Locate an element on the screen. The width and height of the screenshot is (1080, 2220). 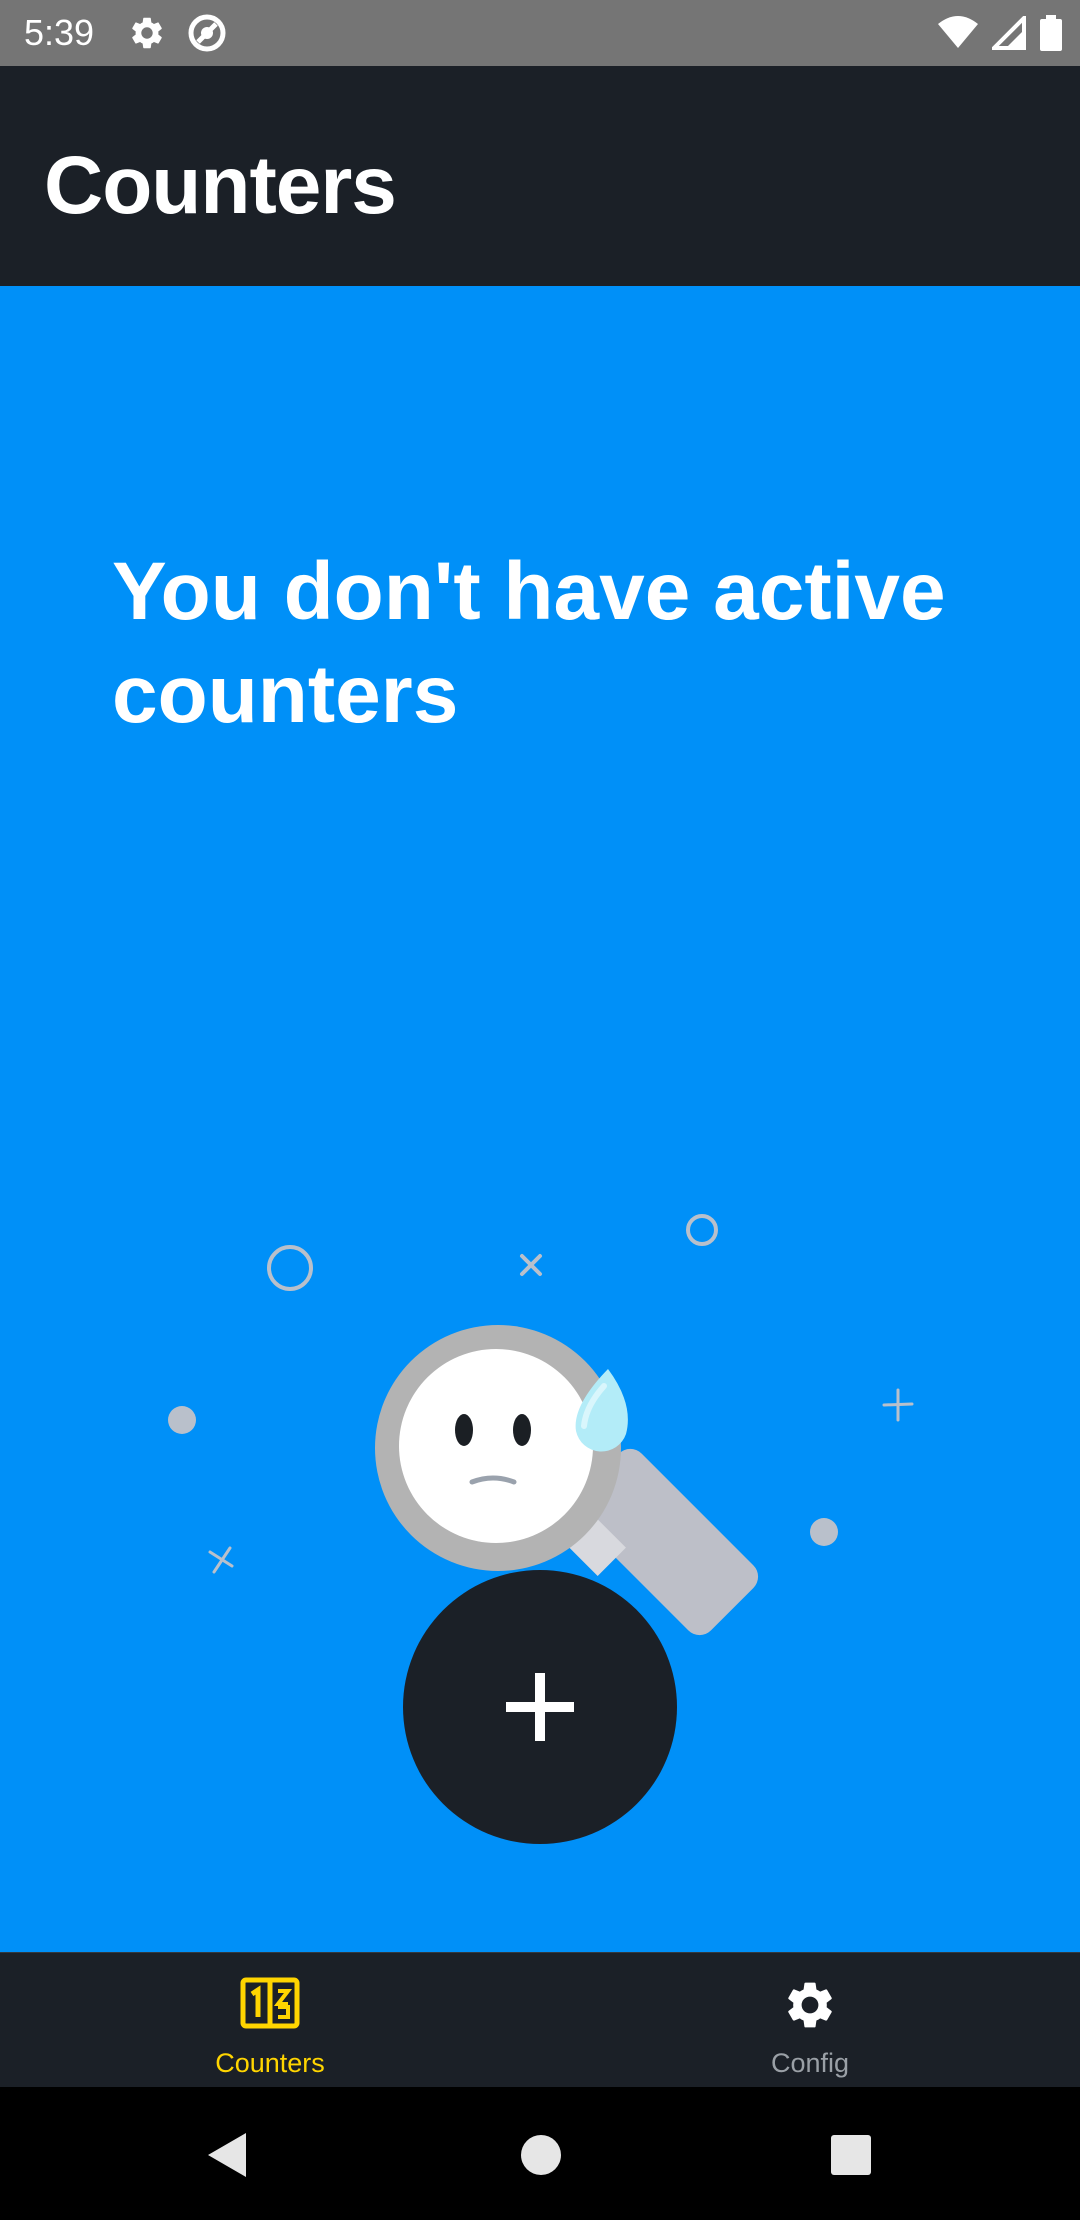
nav-item-config: Config is located at coordinates (810, 2020).